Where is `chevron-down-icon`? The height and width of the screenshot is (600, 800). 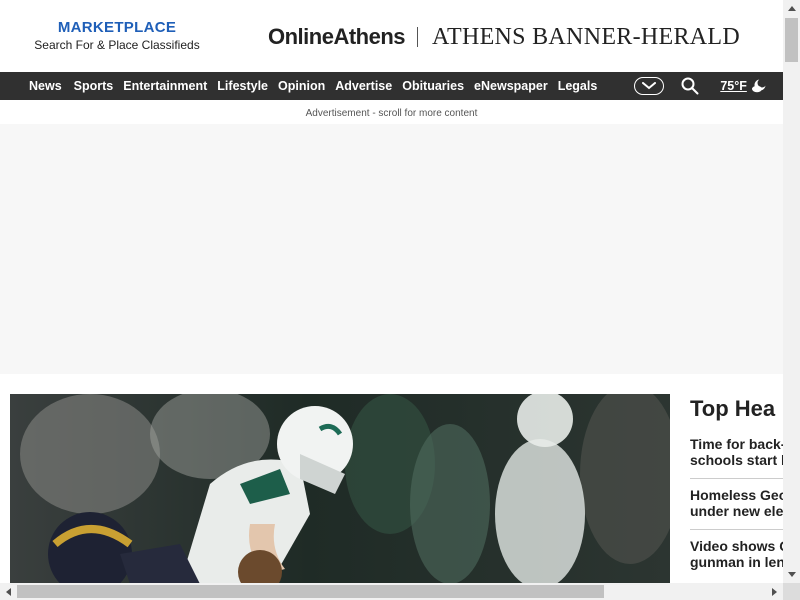
chevron-down-icon is located at coordinates (649, 86).